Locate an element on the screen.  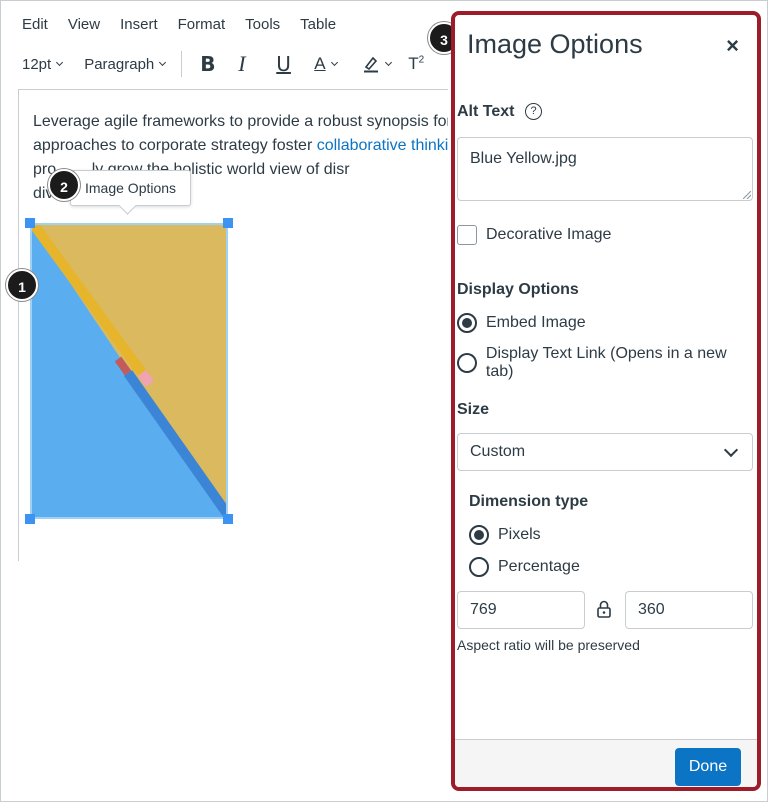
resize-handle-top-left is located at coordinates (30, 223).